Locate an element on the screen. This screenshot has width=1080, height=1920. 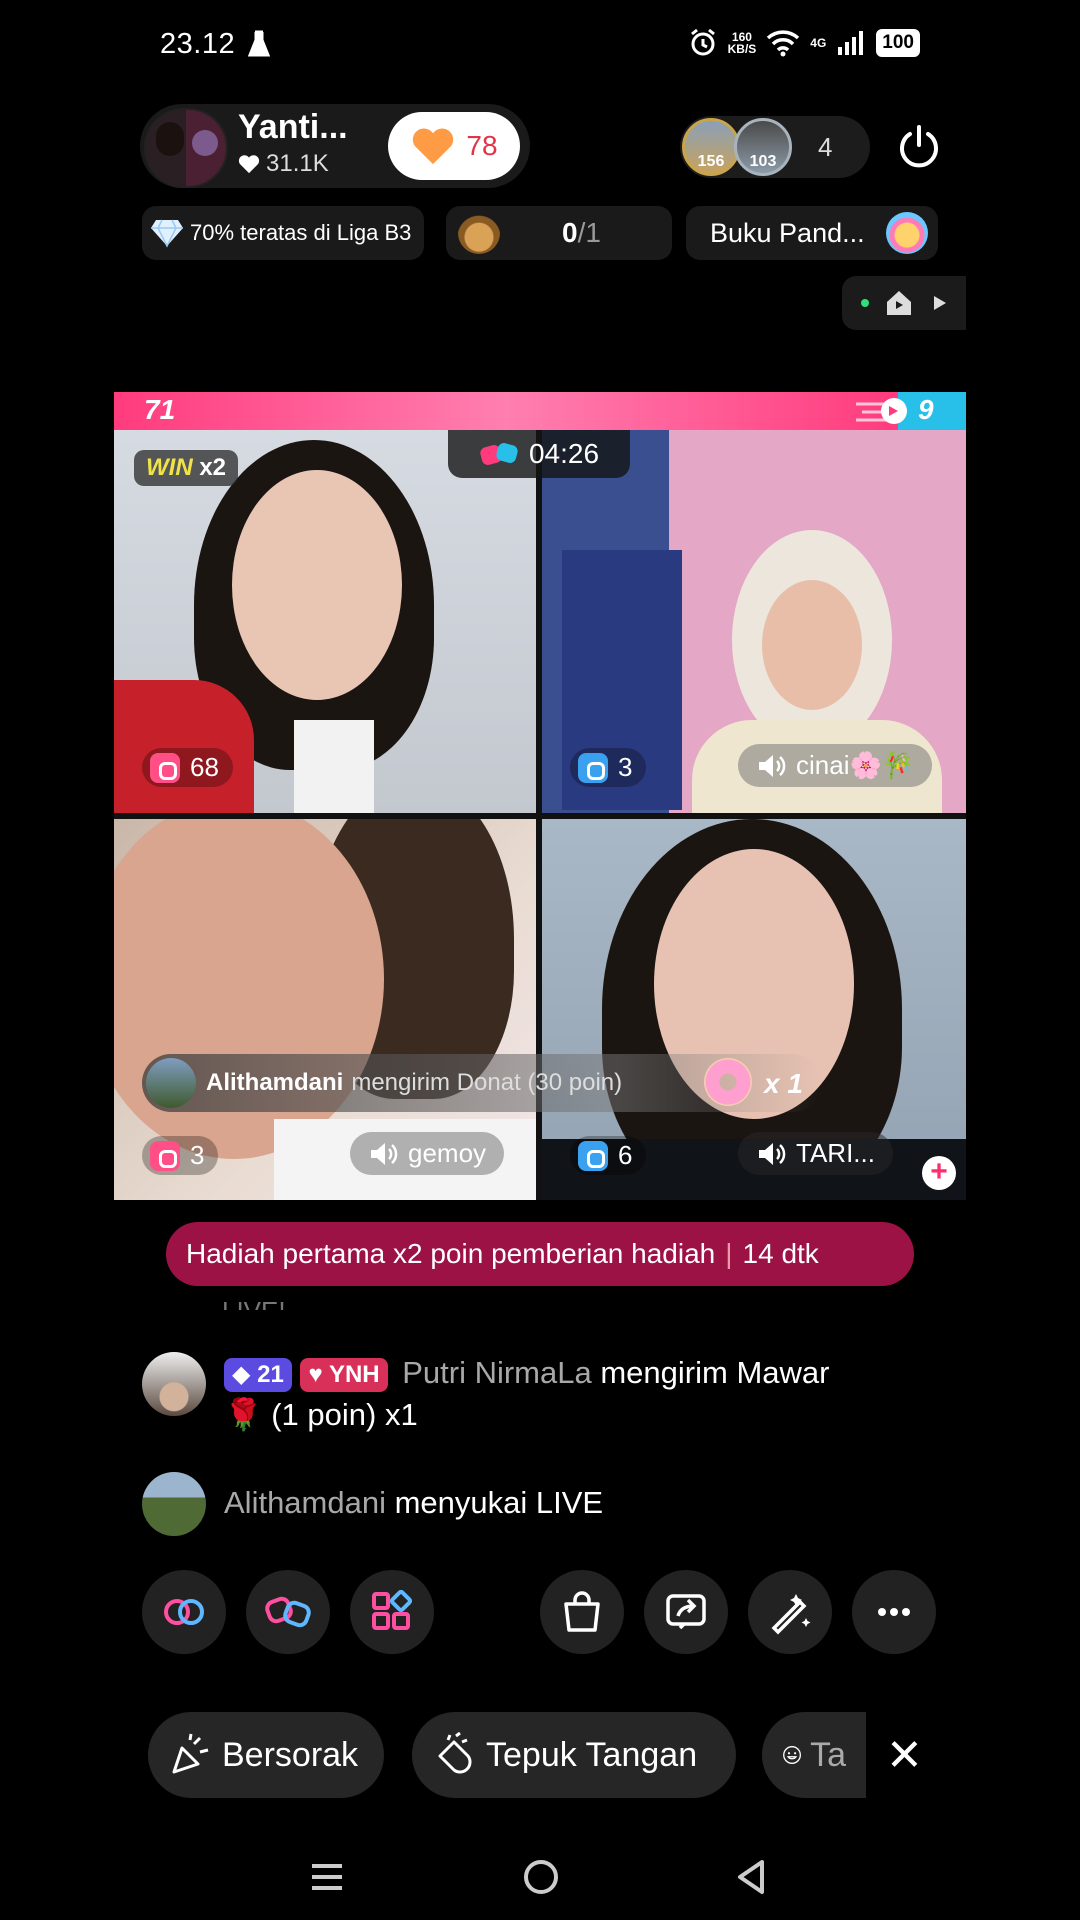
more-icon is located at coordinates (894, 1612).